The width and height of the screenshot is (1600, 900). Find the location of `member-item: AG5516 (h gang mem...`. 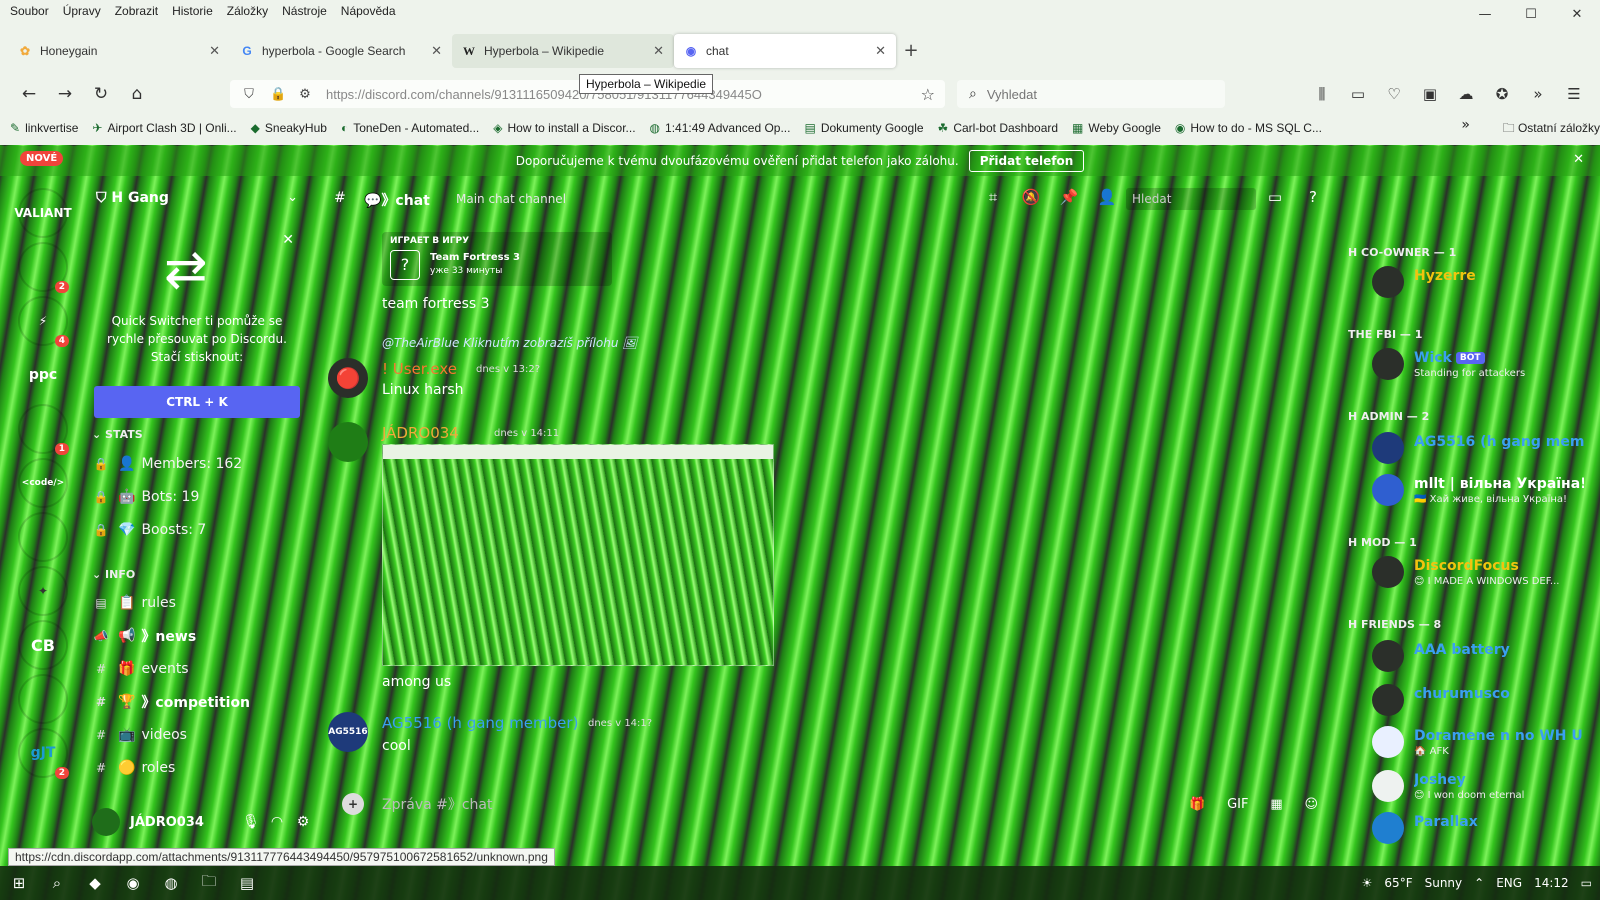

member-item: AG5516 (h gang mem... is located at coordinates (1478, 451).